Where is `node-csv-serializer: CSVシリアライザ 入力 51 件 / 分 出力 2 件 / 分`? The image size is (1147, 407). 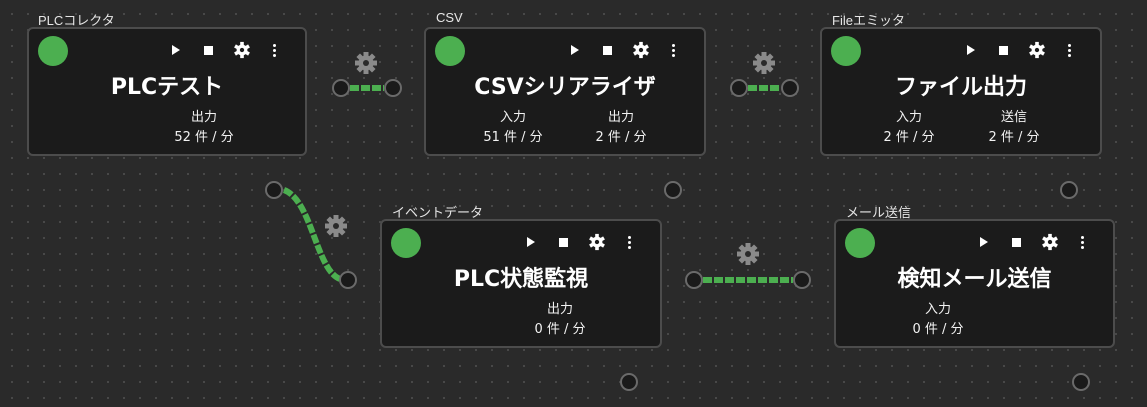 node-csv-serializer: CSVシリアライザ 入力 51 件 / 分 出力 2 件 / 分 is located at coordinates (565, 91).